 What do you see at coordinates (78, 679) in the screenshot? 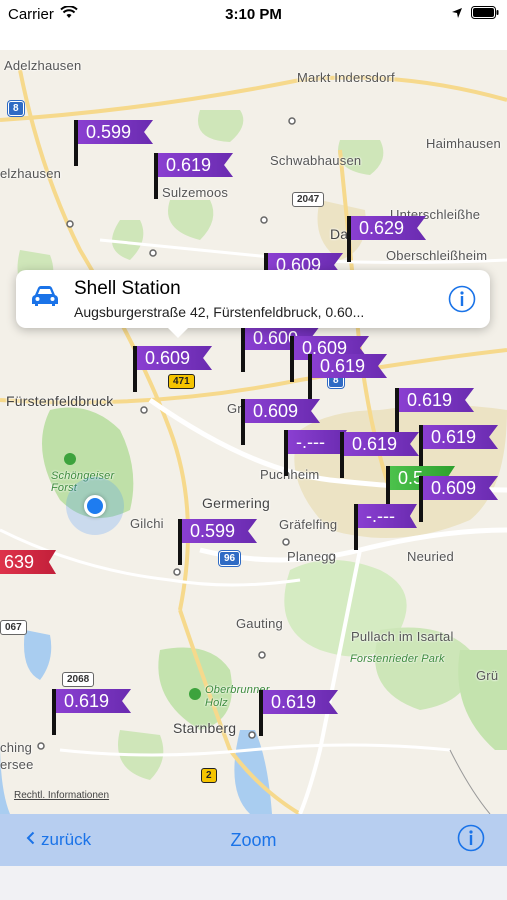
I see `road-shield-2068: 2068` at bounding box center [78, 679].